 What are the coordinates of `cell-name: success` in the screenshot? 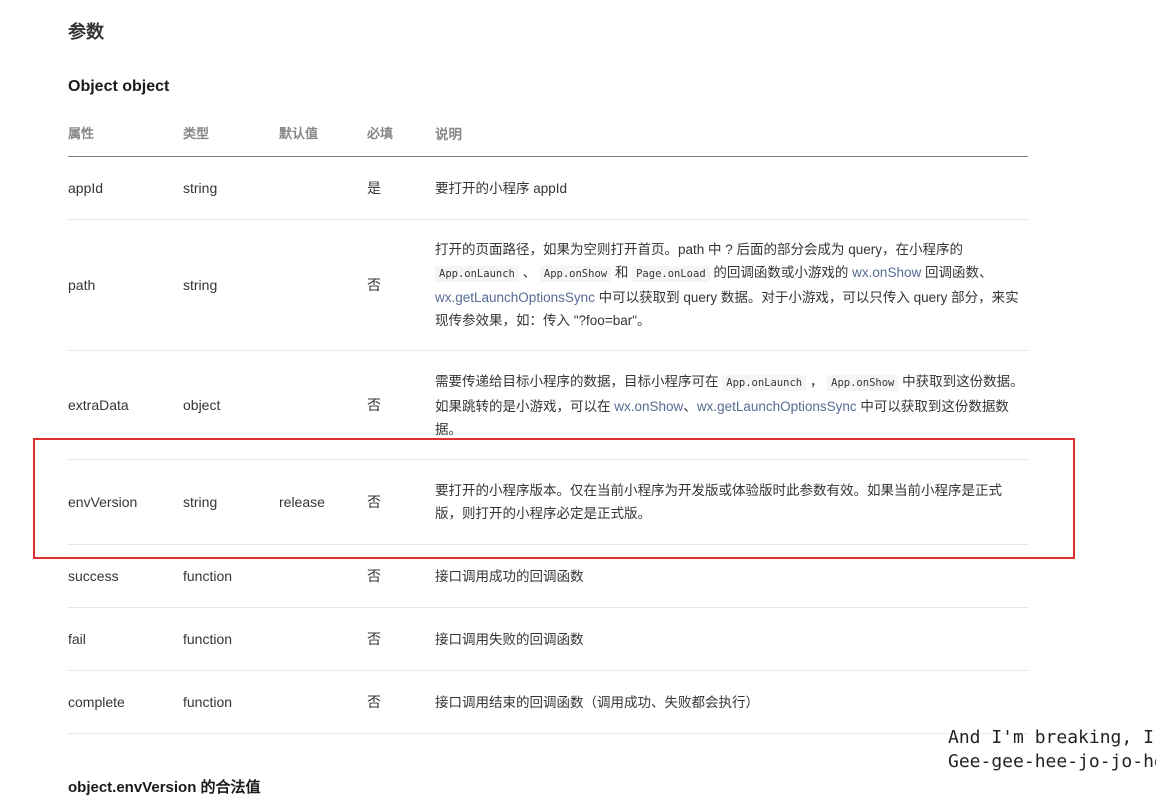 It's located at (93, 576).